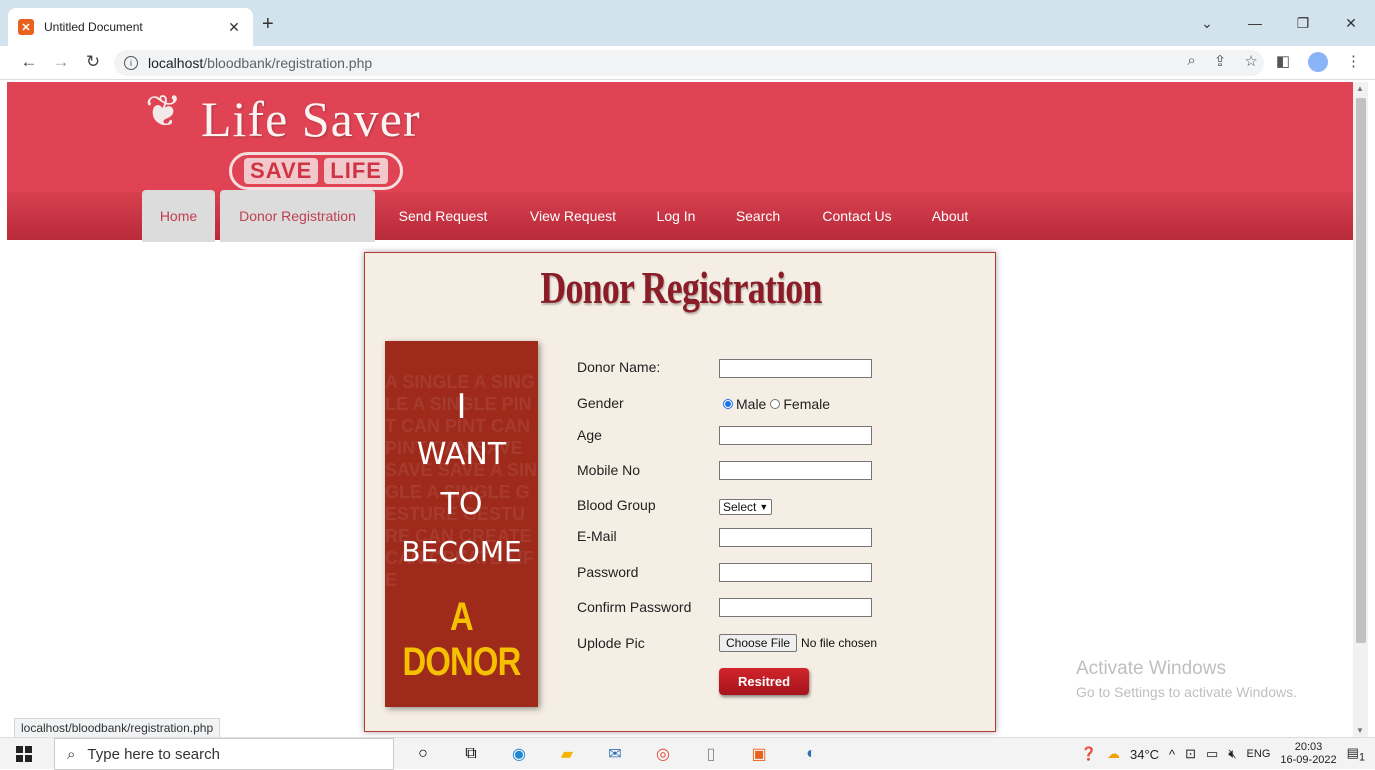 The image size is (1375, 770). Describe the element at coordinates (224, 754) in the screenshot. I see `taskbar-search: ⌕ Type here to search` at that location.